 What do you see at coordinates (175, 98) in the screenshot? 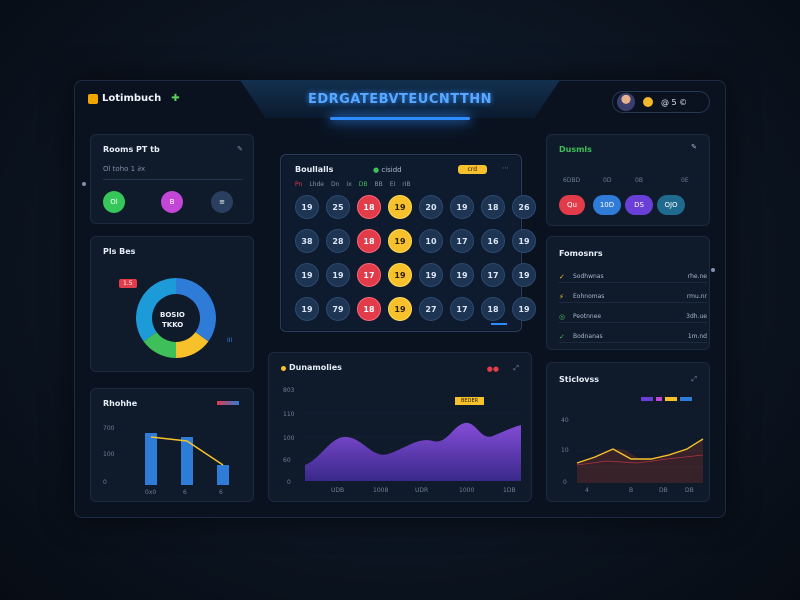
I see `wrench-icon: ✚` at bounding box center [175, 98].